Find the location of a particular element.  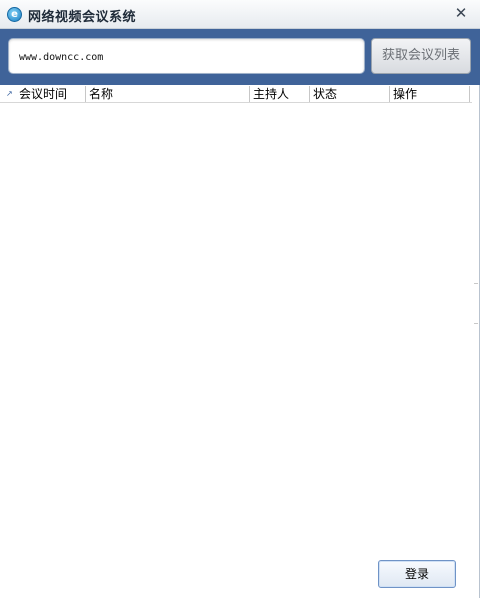

server-url-field is located at coordinates (186, 56).